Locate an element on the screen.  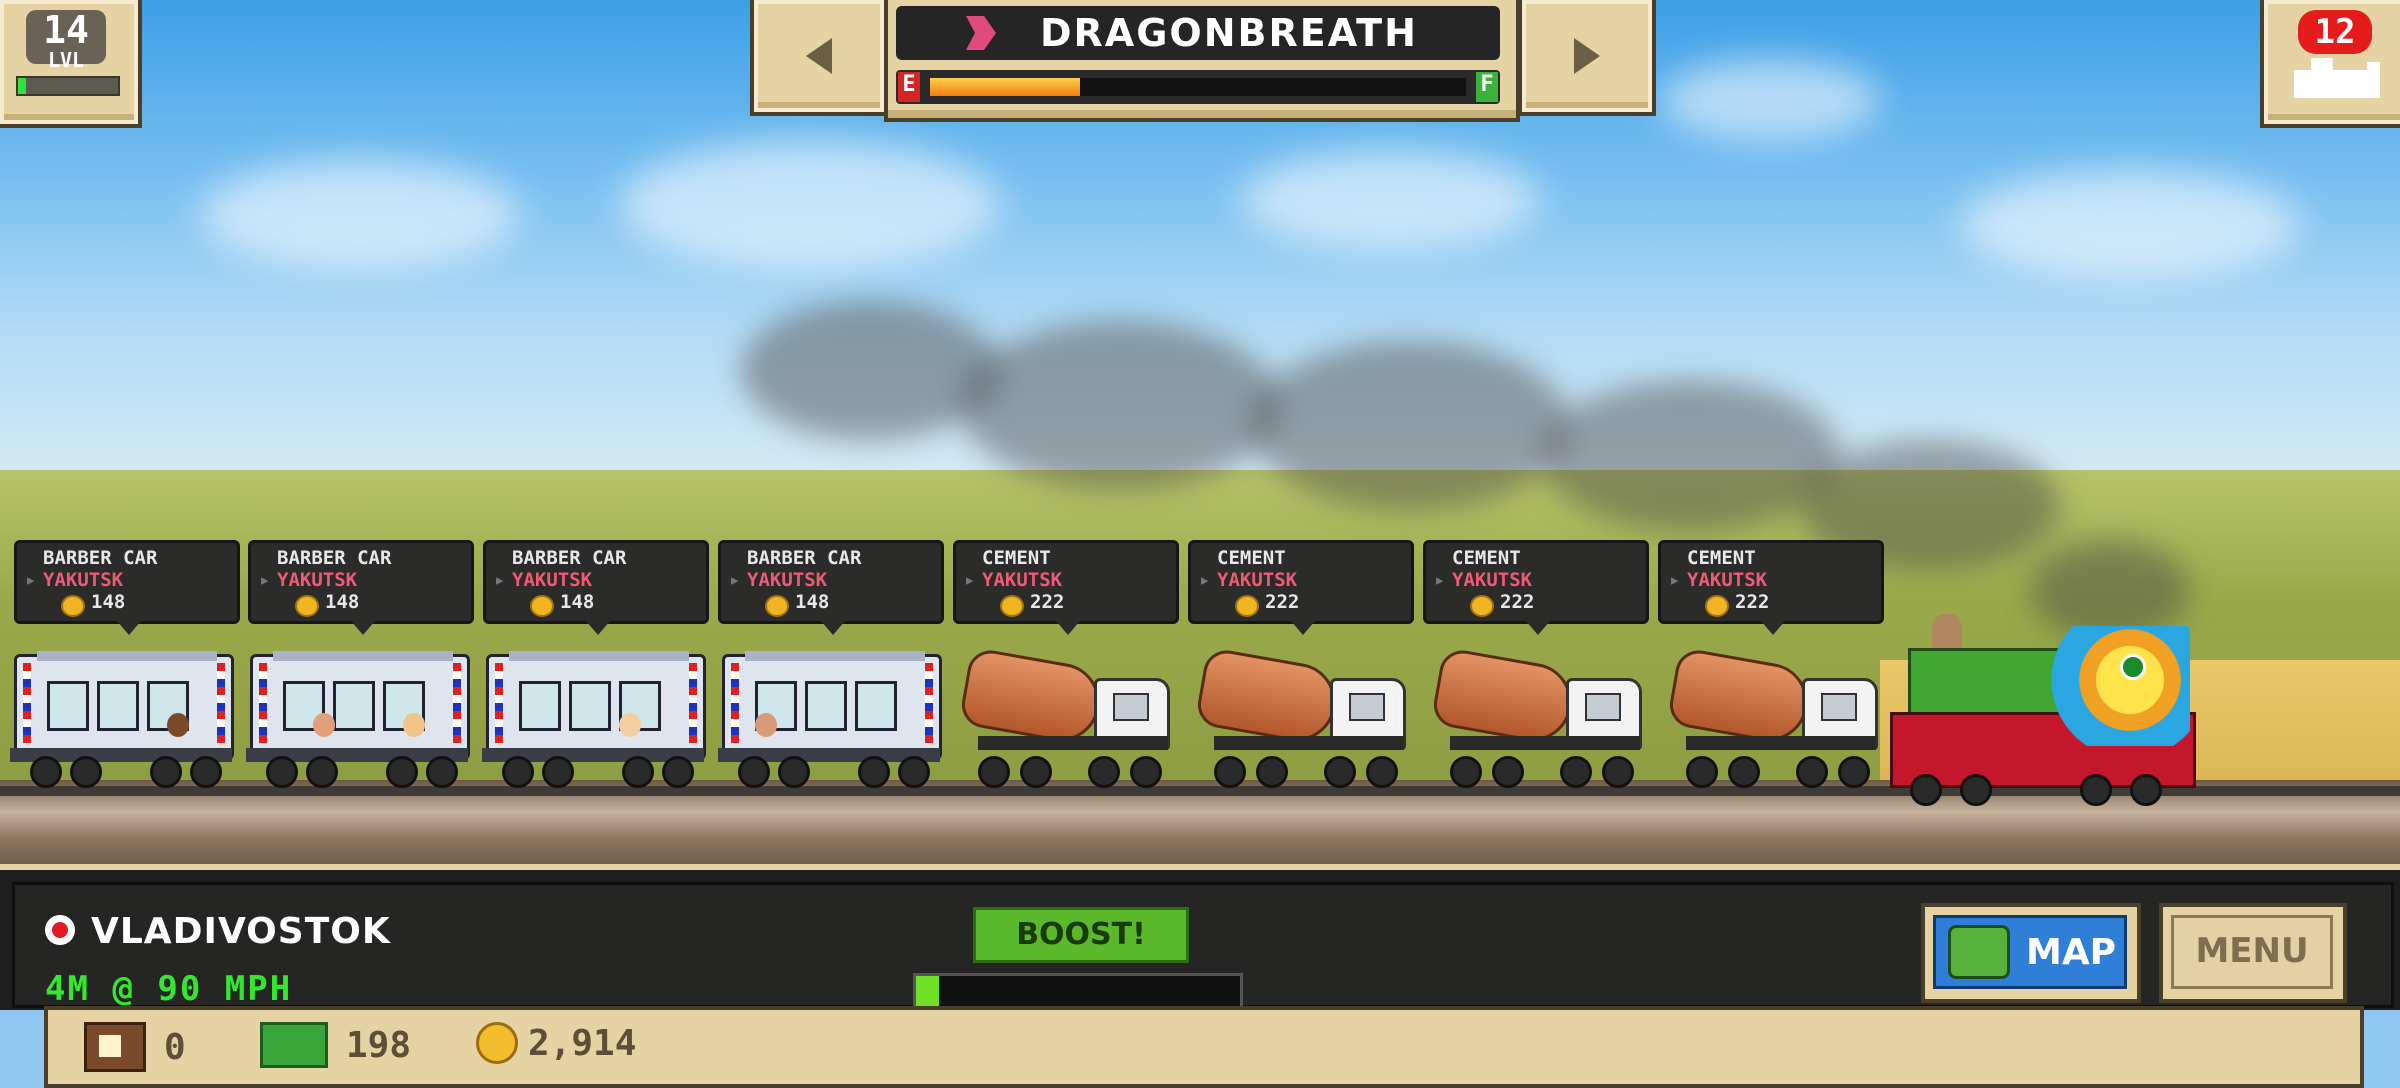
speed-status: 4M @ 90 MPH is located at coordinates (169, 989).